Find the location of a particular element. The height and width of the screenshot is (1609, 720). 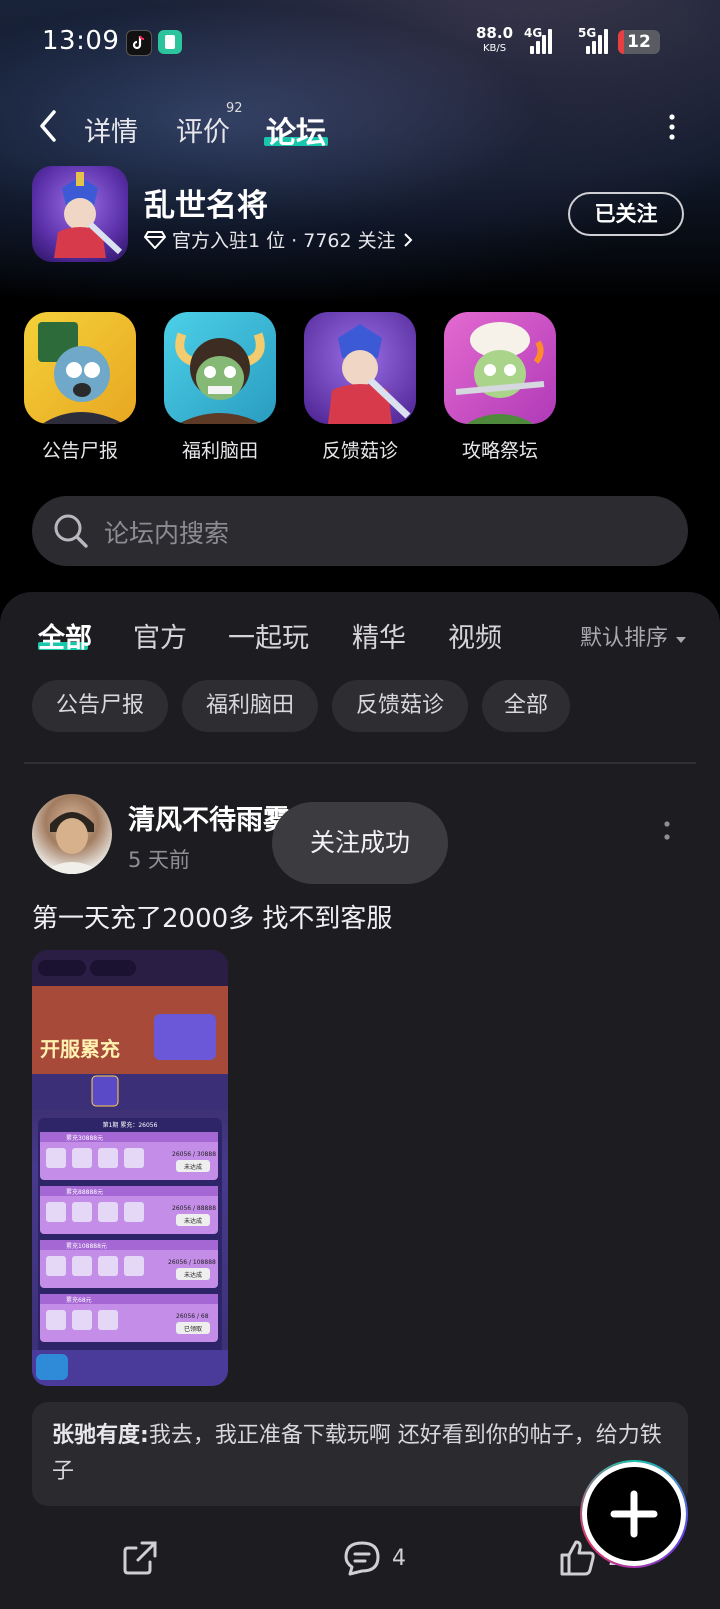

feed-tab-all: 全部 is located at coordinates (65, 635).